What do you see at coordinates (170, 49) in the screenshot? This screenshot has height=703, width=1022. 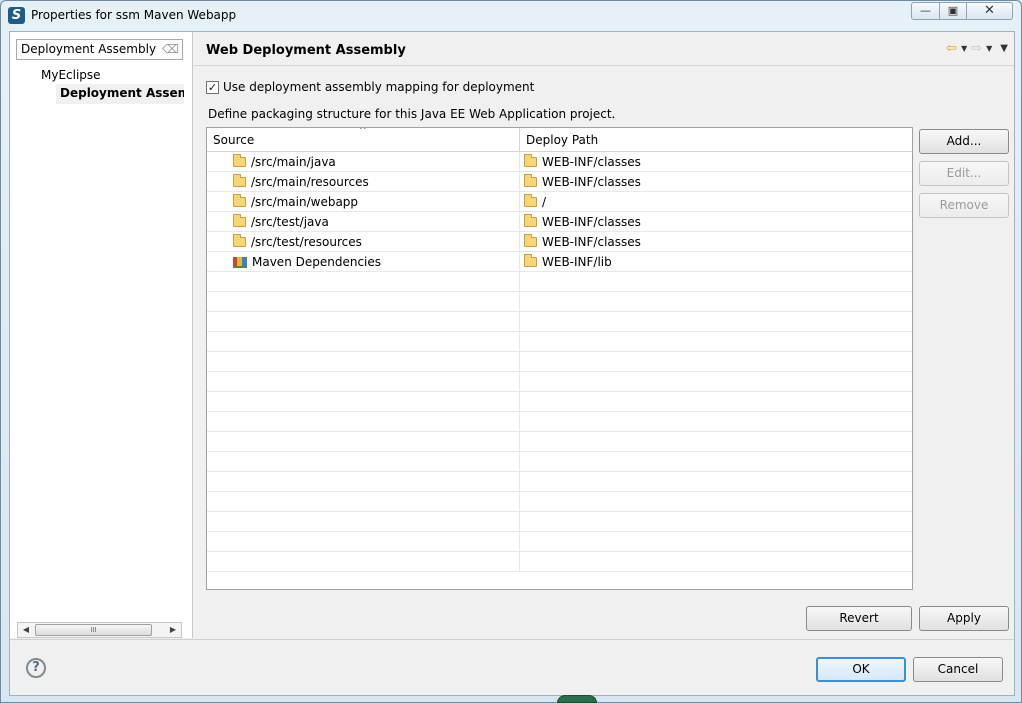 I see `eraser-icon: ⌫` at bounding box center [170, 49].